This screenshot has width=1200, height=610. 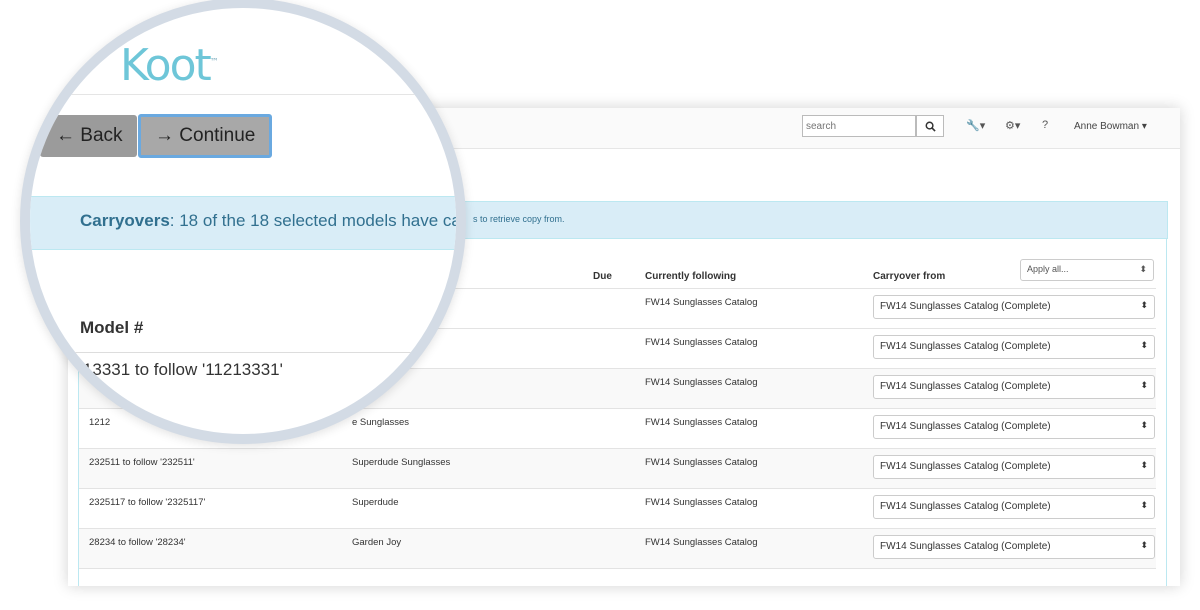 I want to click on banner-text: s to retrieve copy from., so click(x=519, y=219).